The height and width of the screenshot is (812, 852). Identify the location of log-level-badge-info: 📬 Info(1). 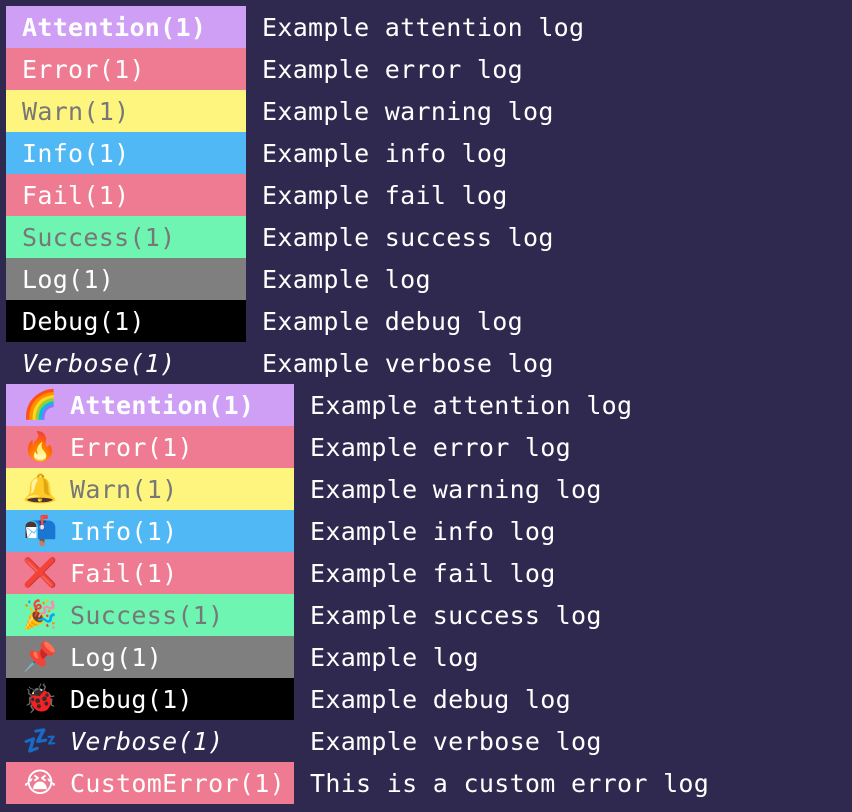
(150, 531).